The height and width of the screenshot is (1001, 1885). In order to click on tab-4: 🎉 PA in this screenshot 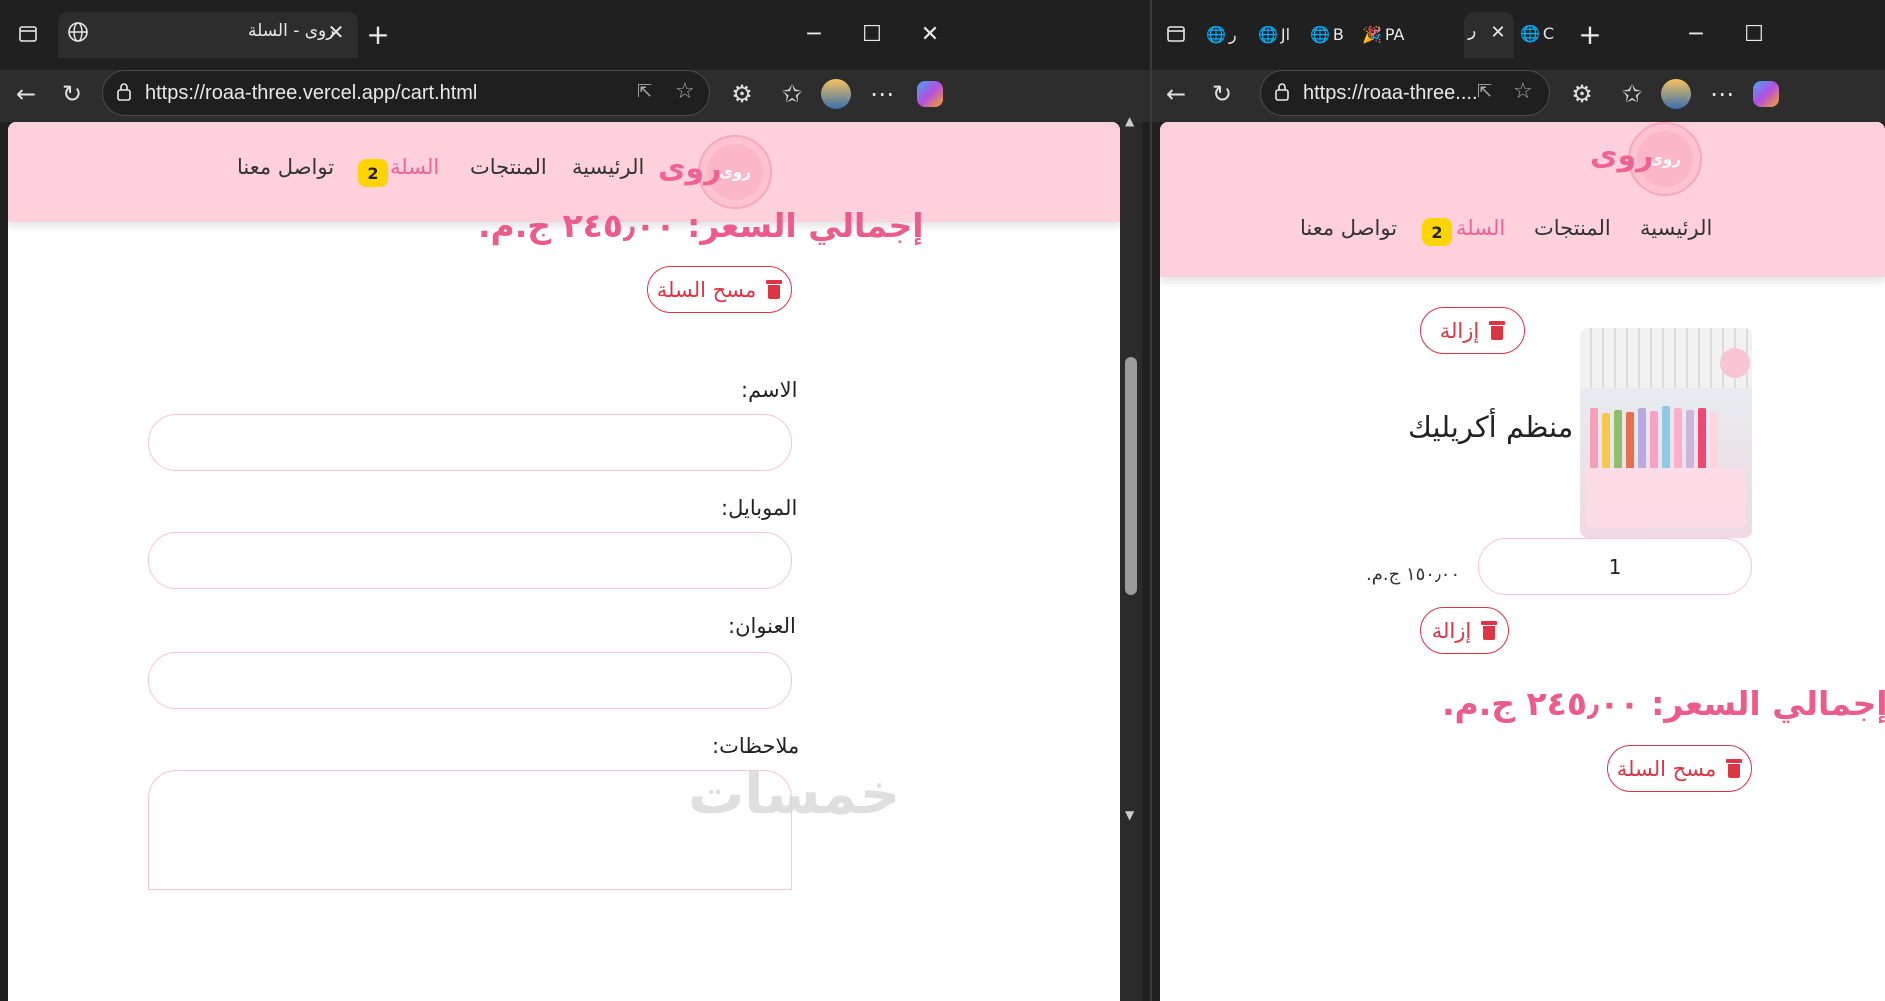, I will do `click(1392, 34)`.